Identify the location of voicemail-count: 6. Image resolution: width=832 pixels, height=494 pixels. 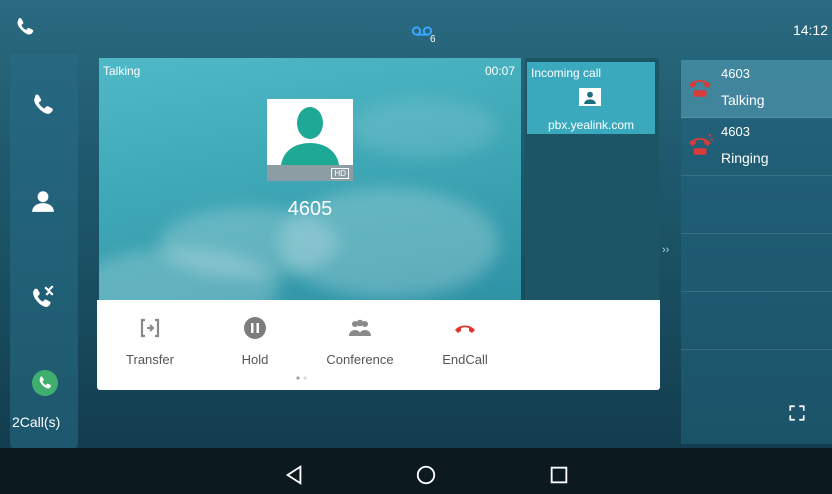
(433, 39).